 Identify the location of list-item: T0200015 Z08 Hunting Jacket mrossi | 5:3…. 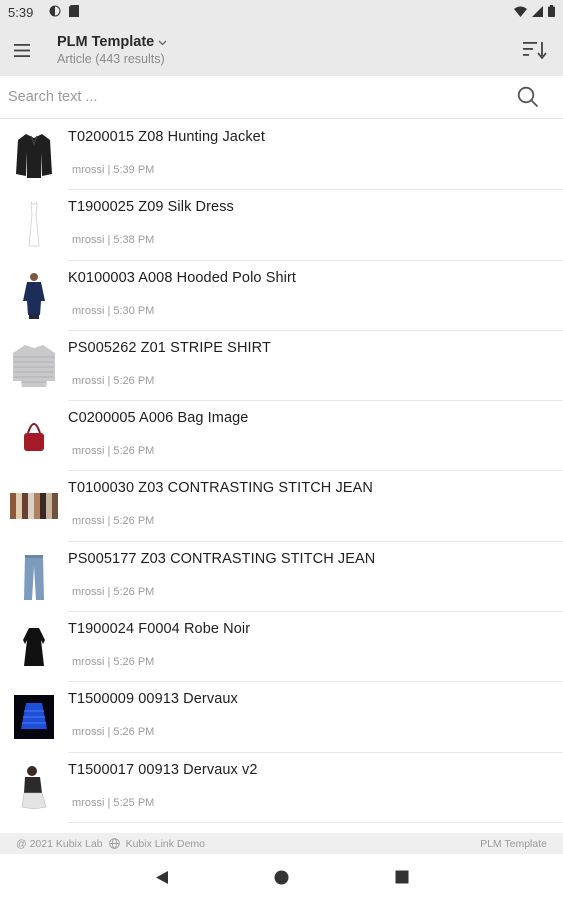
(281, 155).